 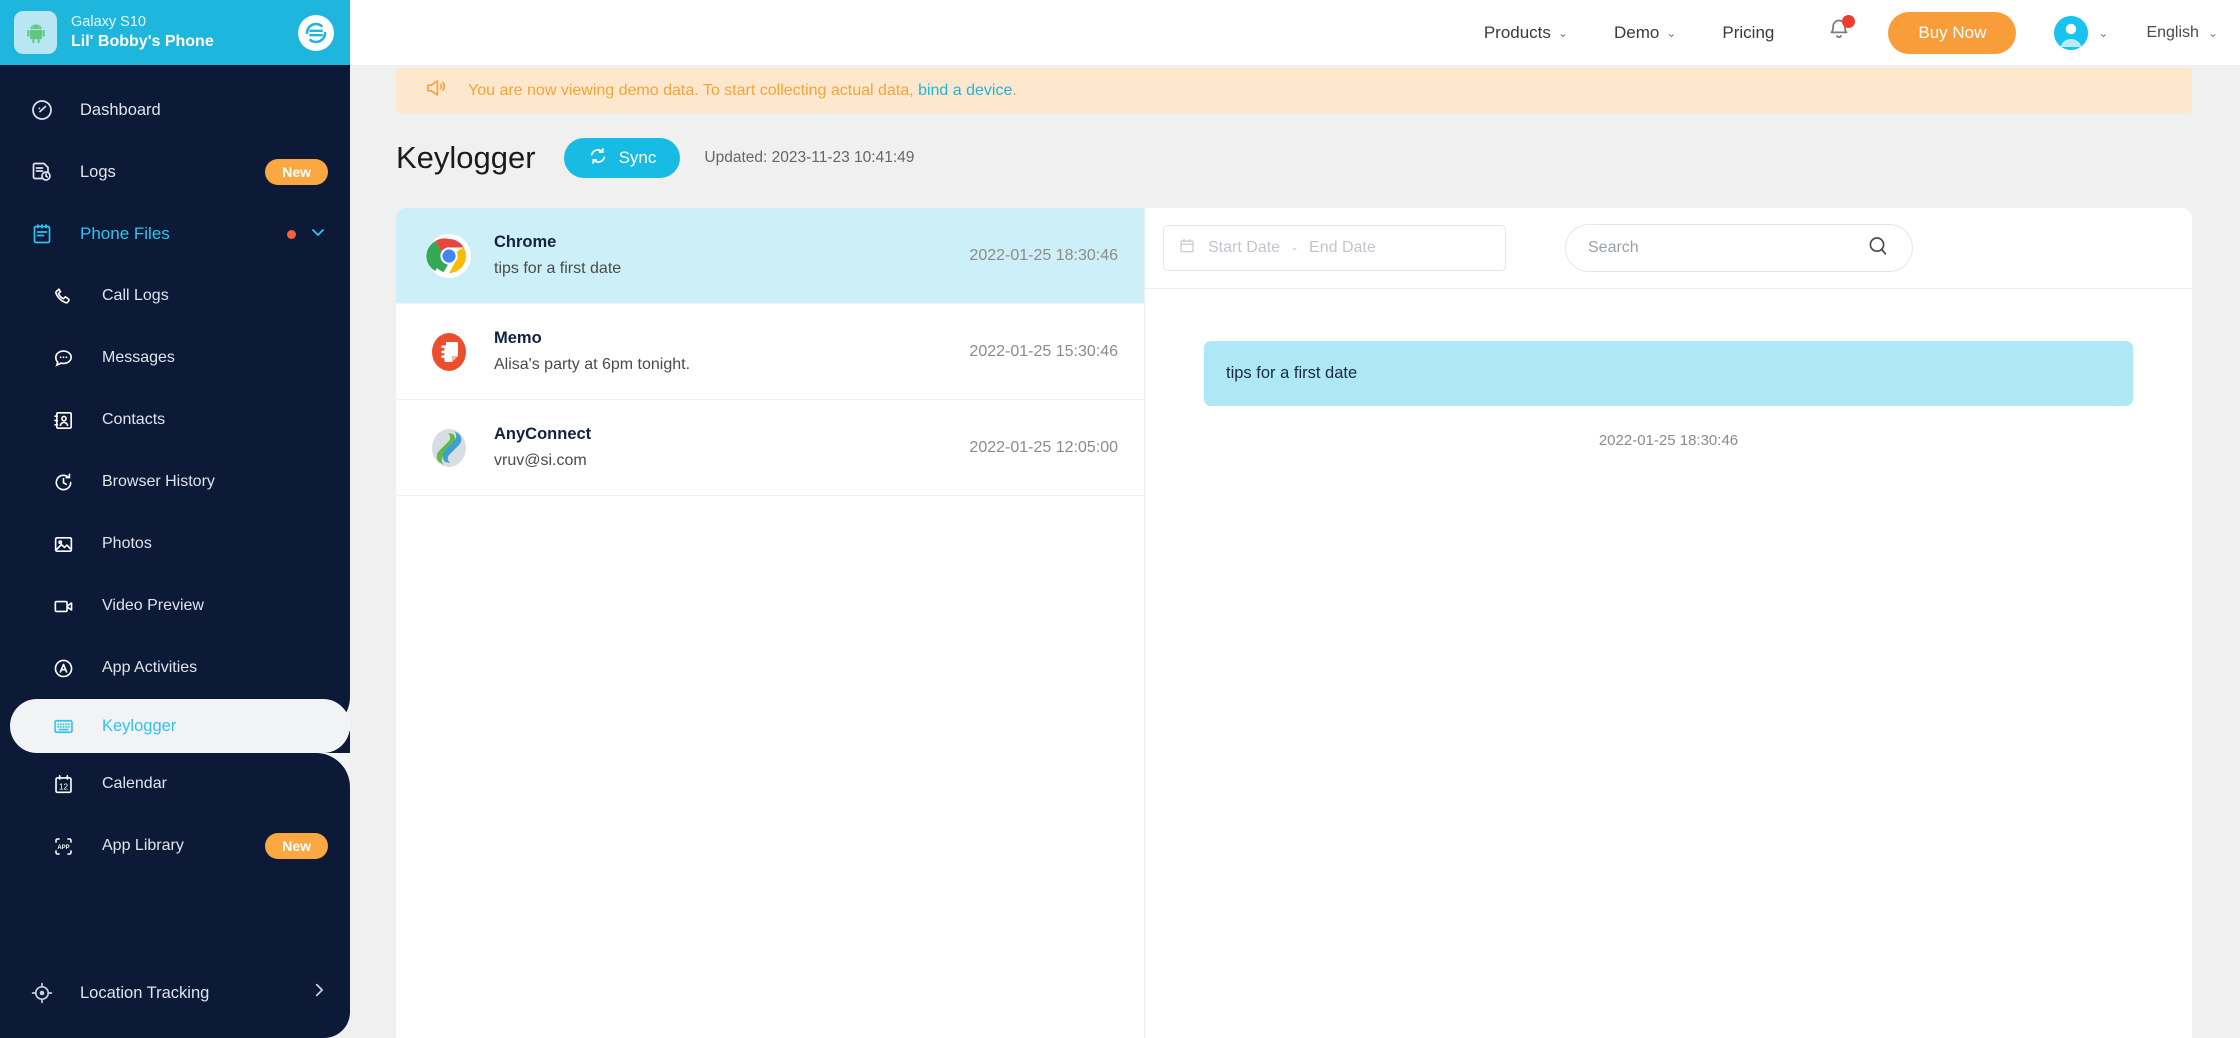 I want to click on sidebar-item-contacts: Contacts, so click(x=175, y=420).